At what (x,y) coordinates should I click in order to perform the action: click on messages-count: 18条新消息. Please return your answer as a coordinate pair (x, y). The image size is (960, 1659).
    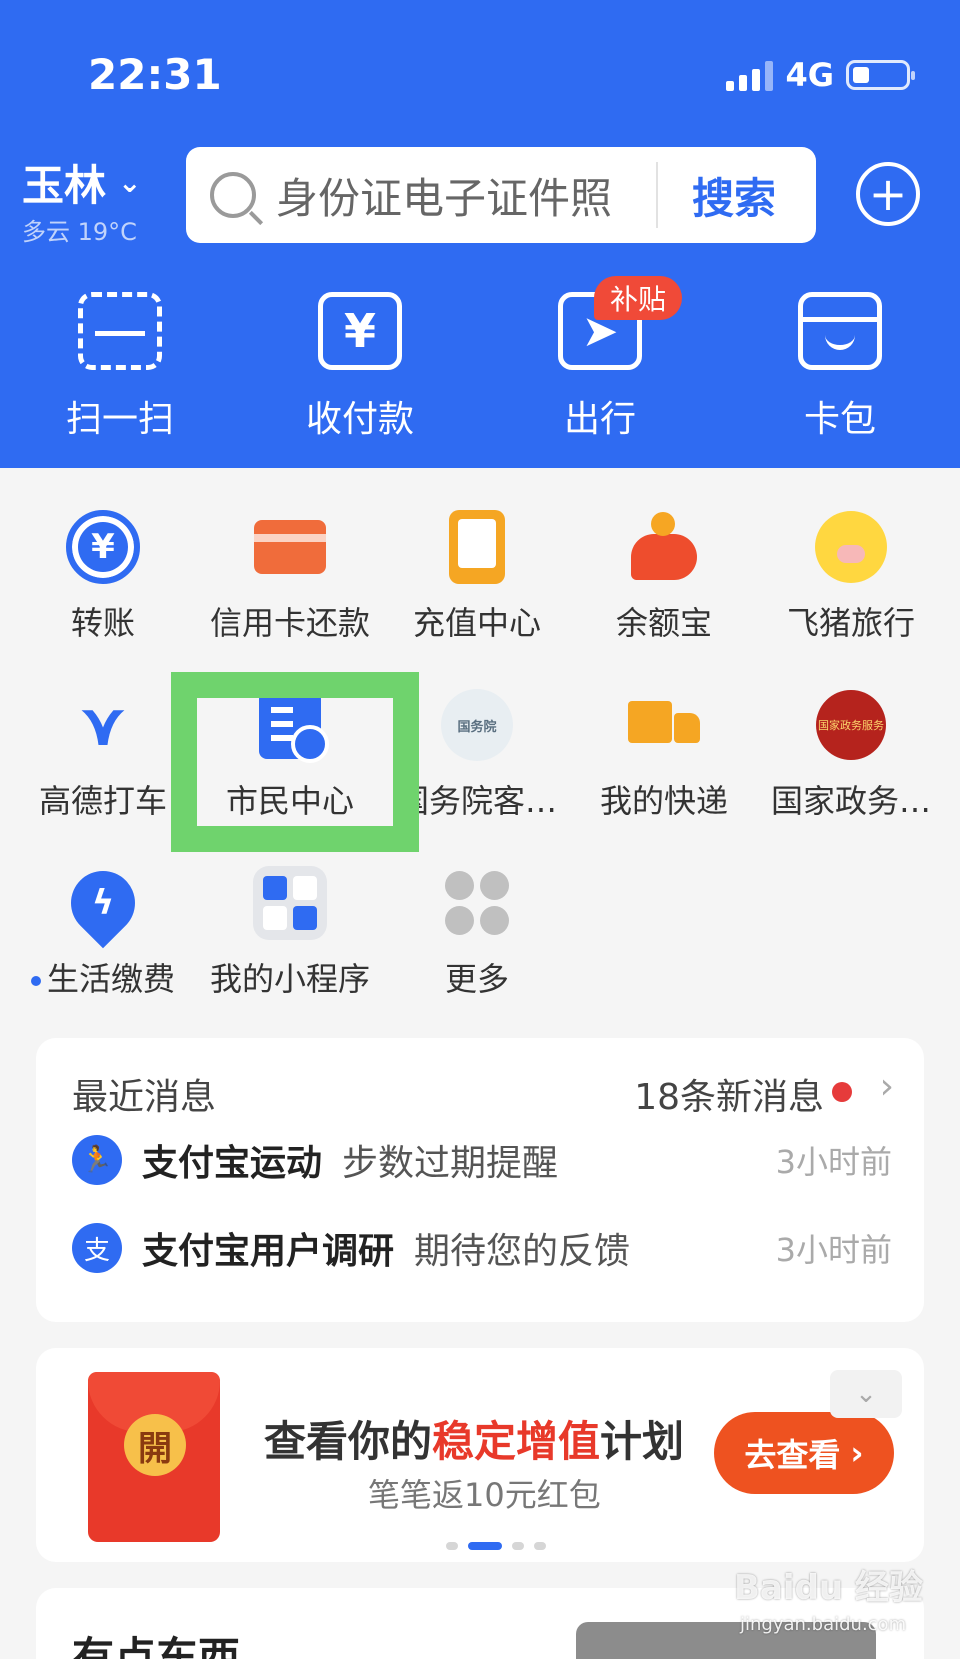
    Looking at the image, I should click on (729, 1094).